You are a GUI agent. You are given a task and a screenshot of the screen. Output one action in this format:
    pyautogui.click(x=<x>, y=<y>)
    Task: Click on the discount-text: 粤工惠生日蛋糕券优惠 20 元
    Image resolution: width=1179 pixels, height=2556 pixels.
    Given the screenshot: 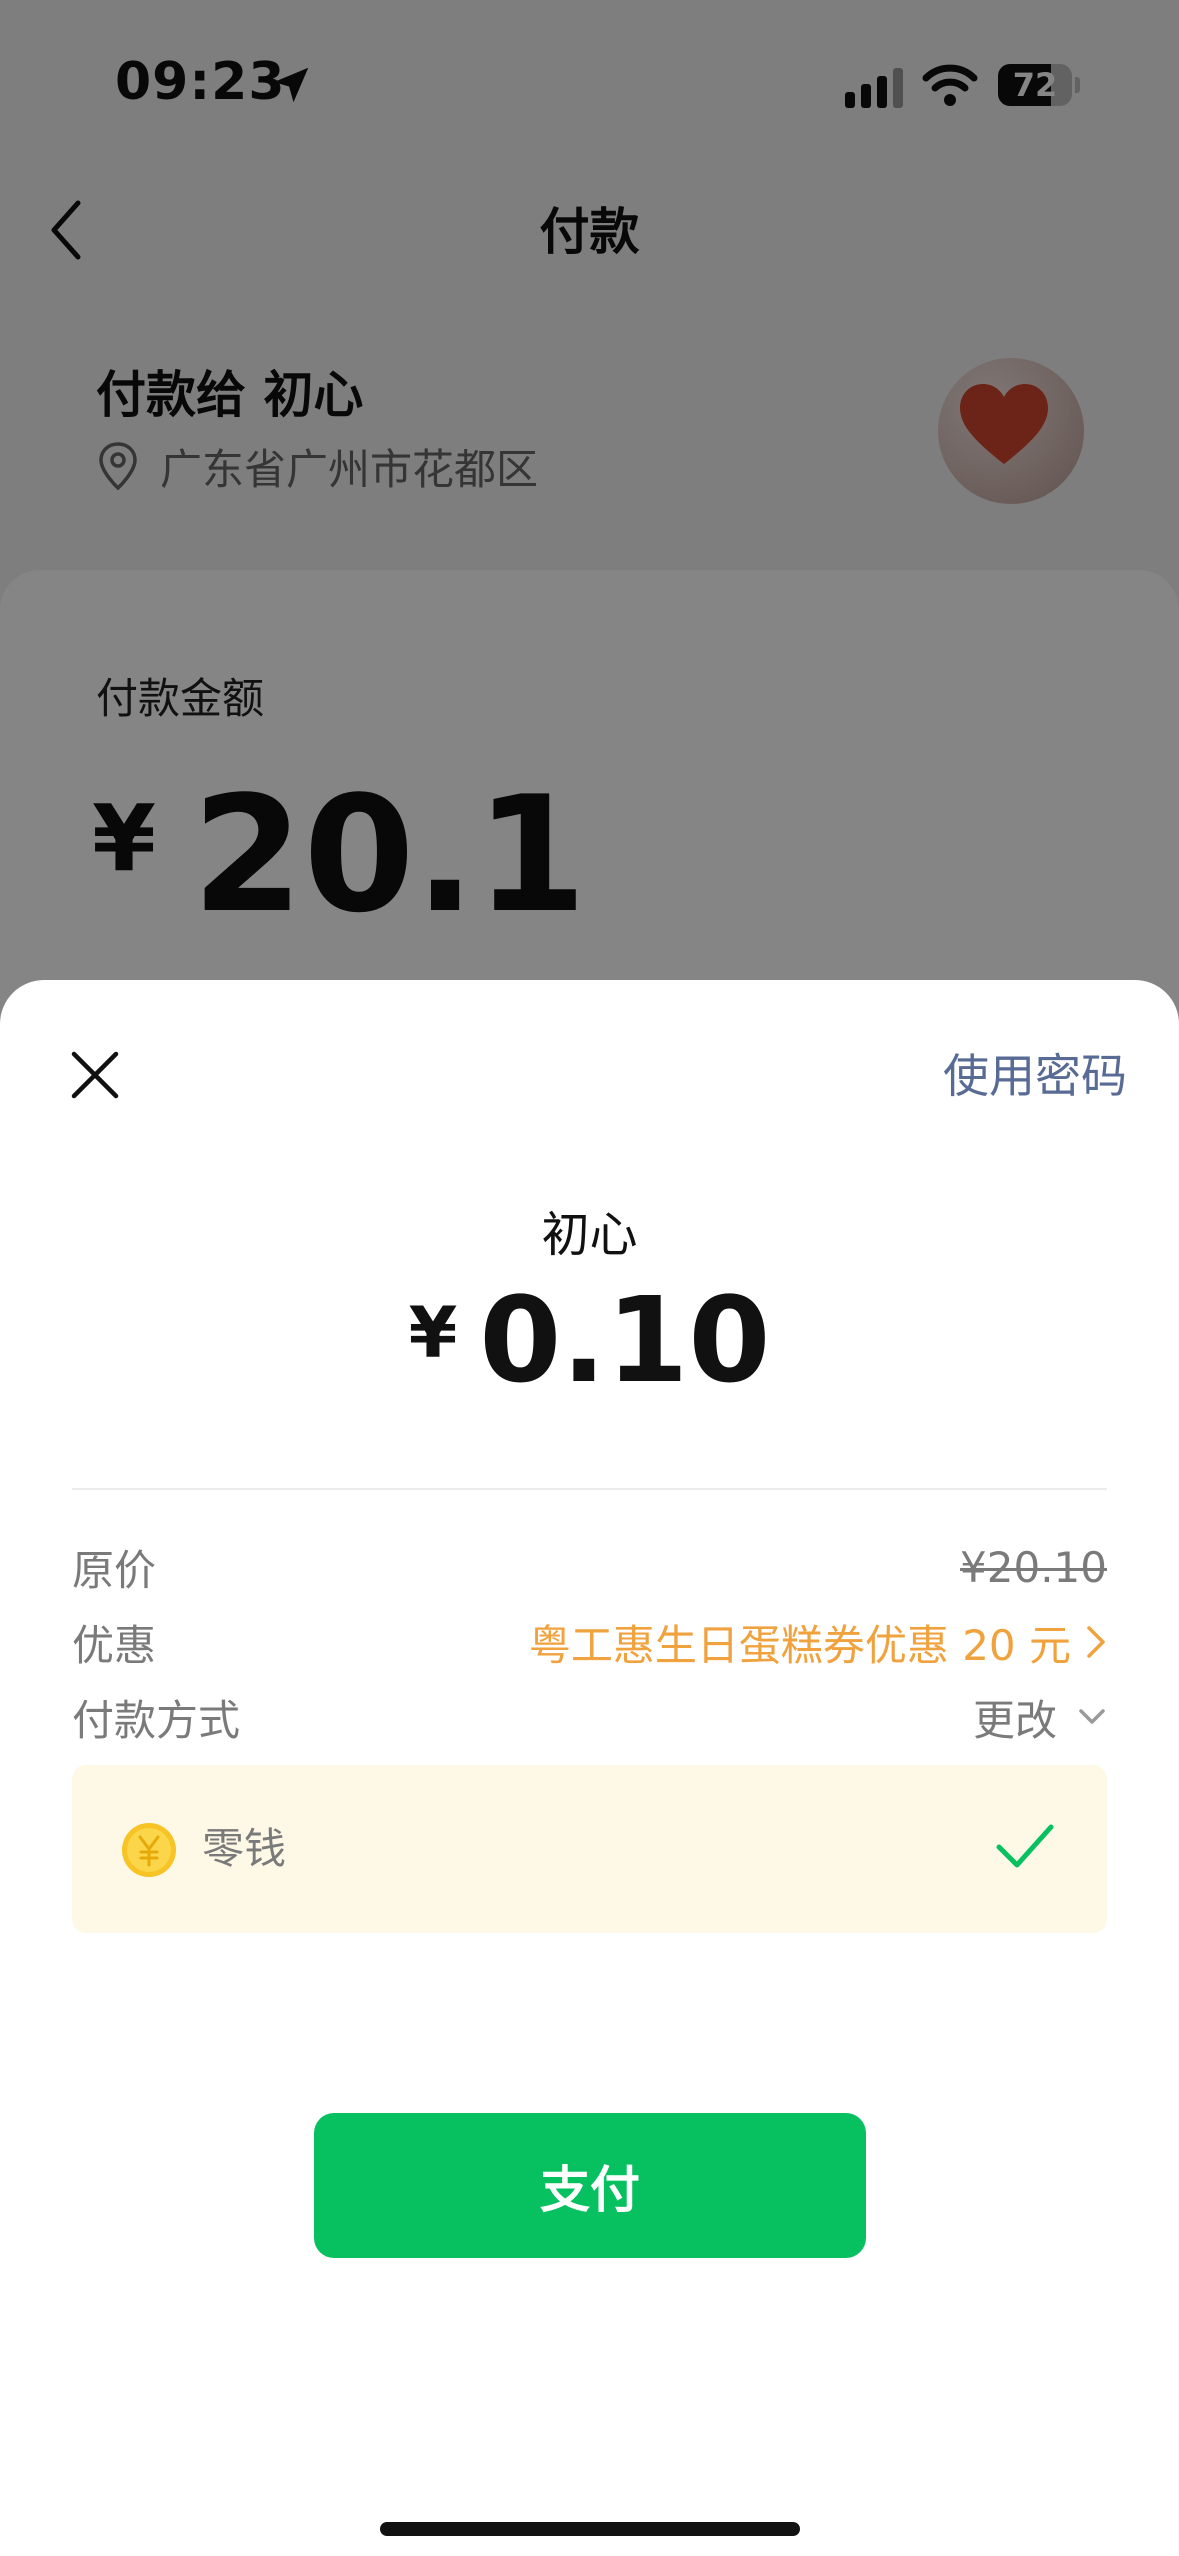 What is the action you would take?
    pyautogui.click(x=799, y=1645)
    